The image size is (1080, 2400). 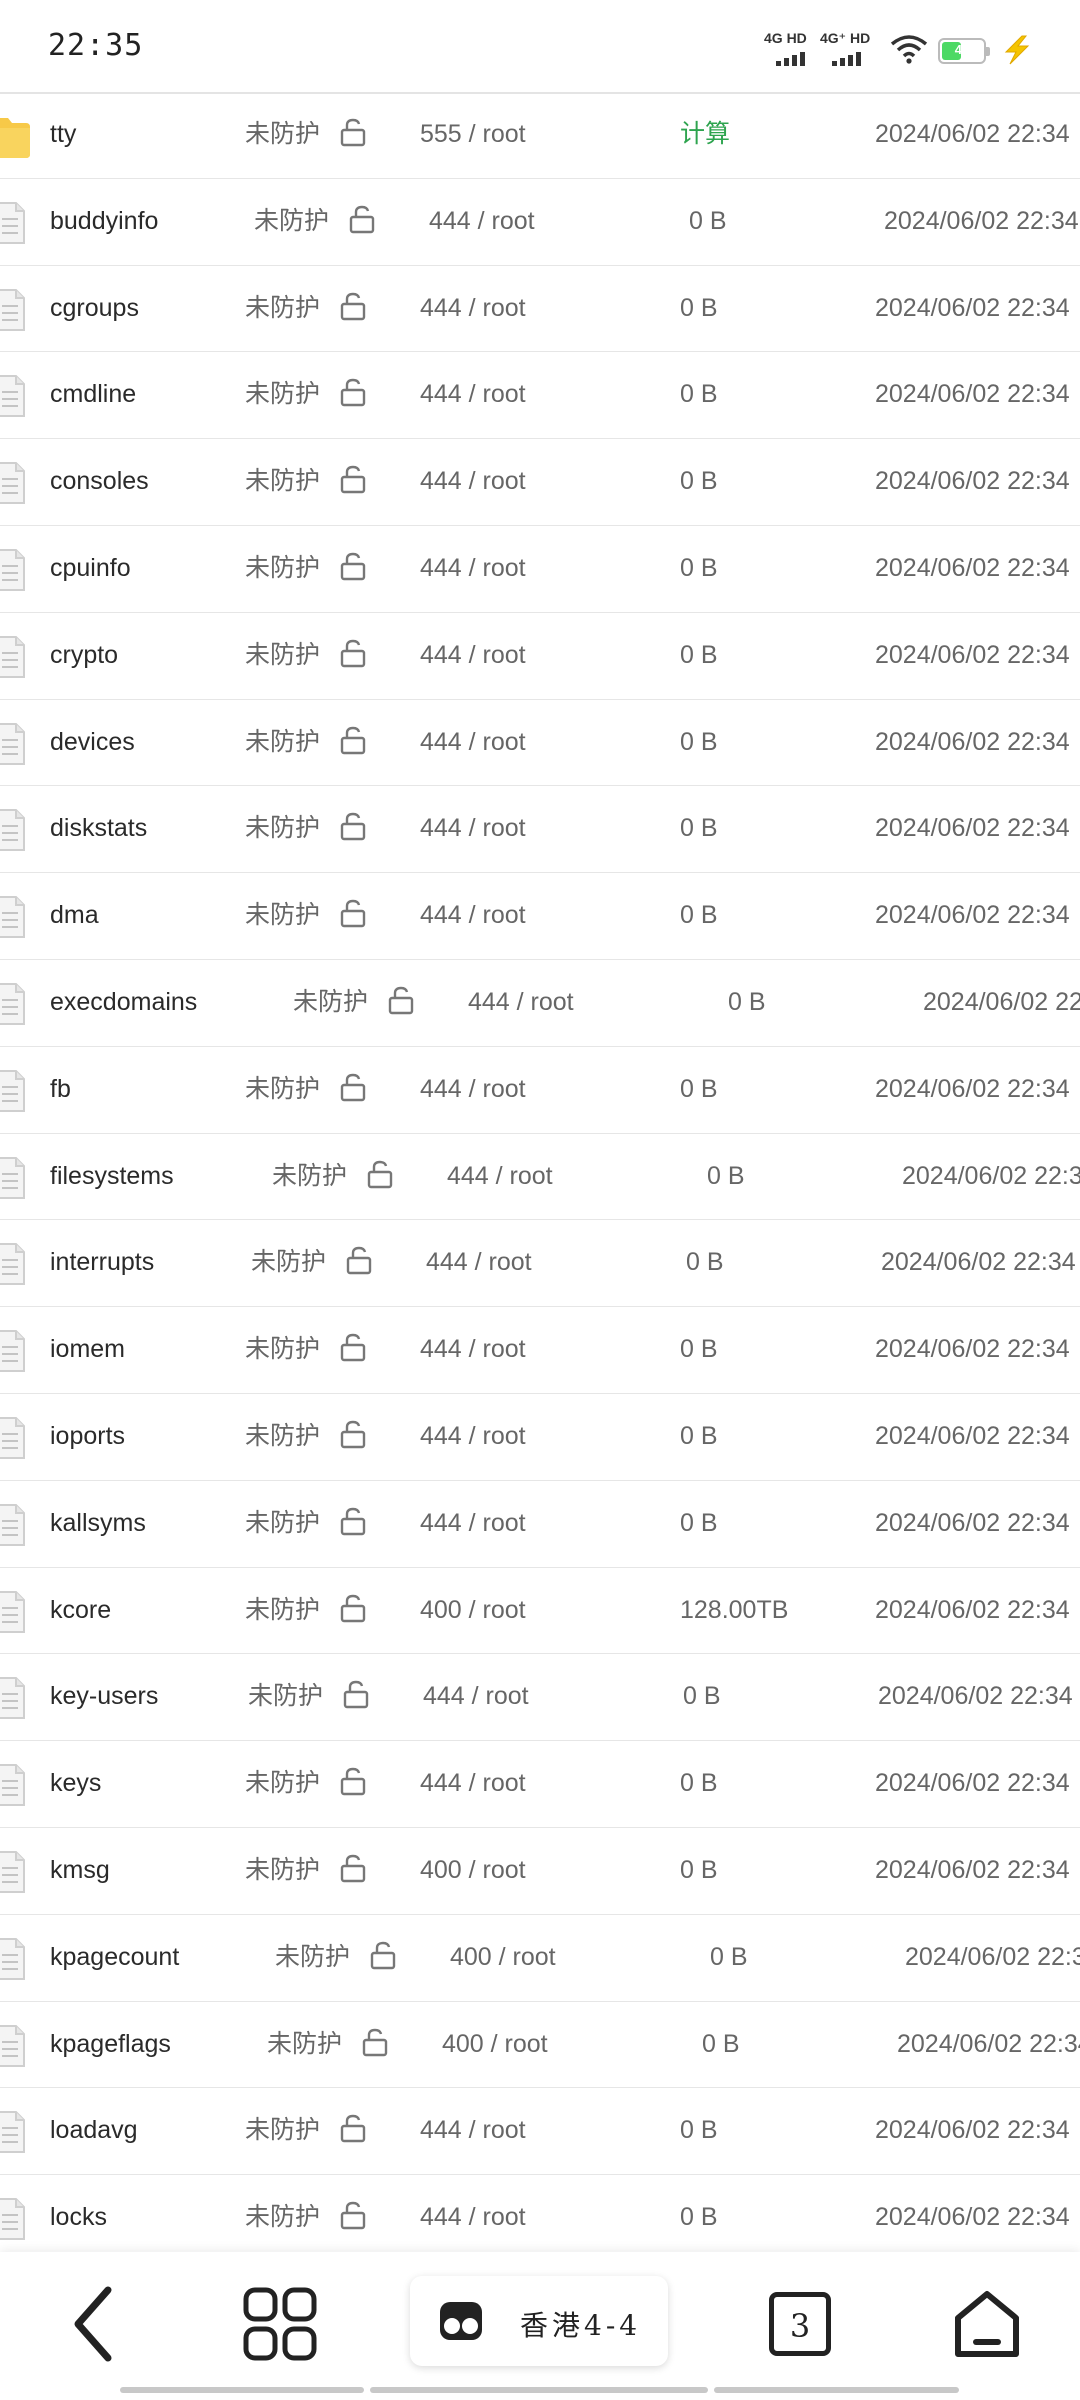 I want to click on bottom-navigation: 香港4-4 3, so click(x=540, y=2326).